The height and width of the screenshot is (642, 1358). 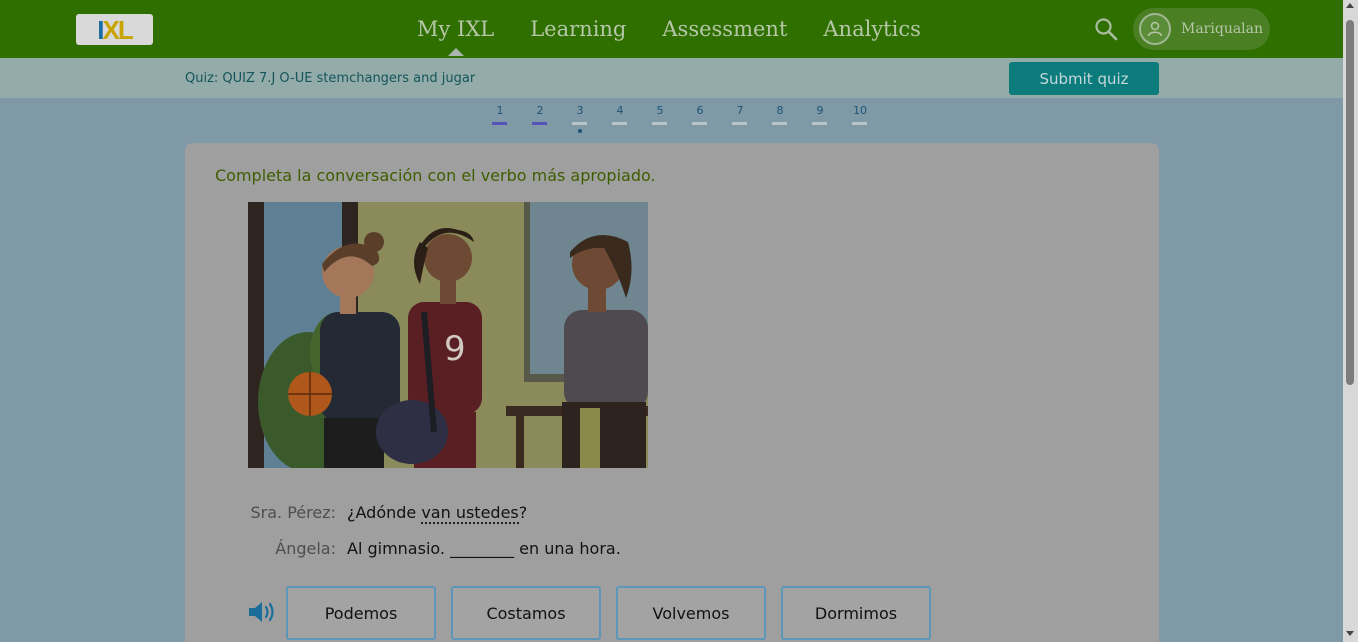 I want to click on username: Mariqualan, so click(x=1222, y=29).